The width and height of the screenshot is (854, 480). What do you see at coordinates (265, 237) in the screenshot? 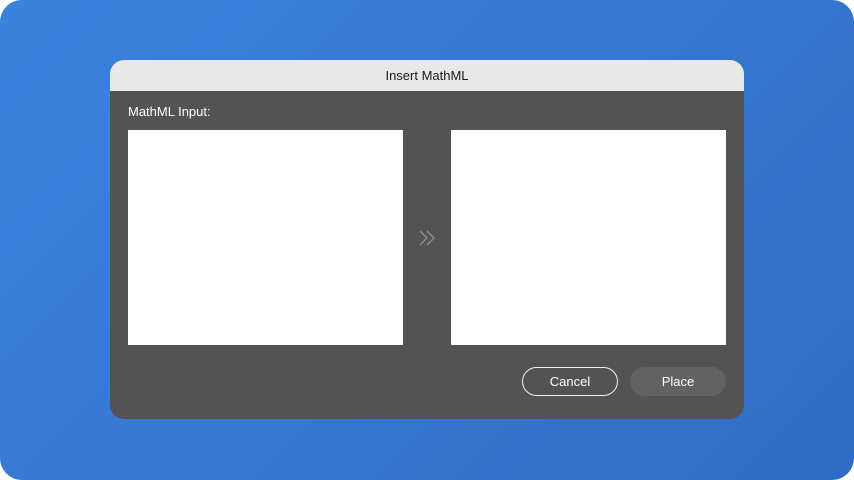
I see `mathml-input-field` at bounding box center [265, 237].